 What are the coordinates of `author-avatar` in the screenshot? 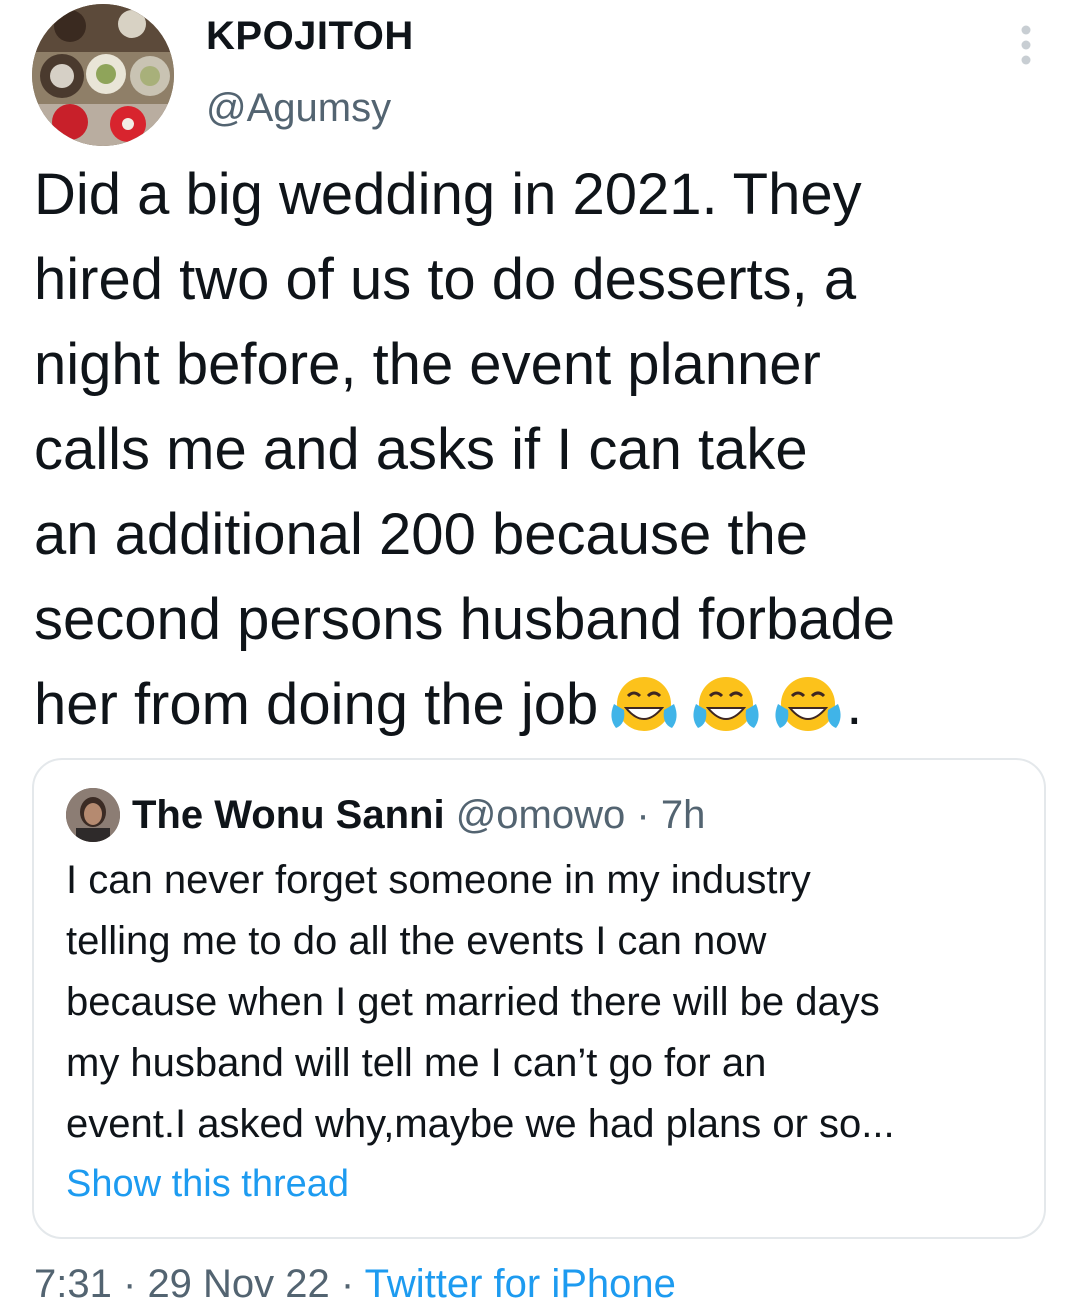 It's located at (103, 75).